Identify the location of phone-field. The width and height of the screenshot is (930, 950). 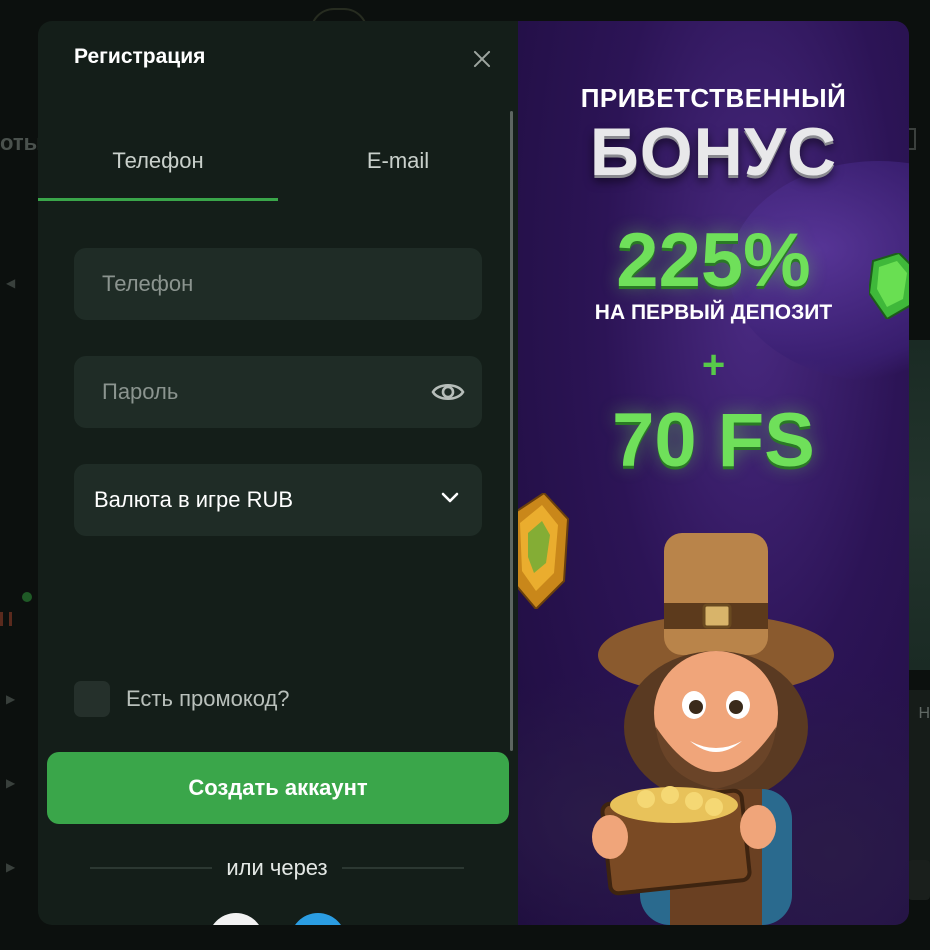
(278, 284).